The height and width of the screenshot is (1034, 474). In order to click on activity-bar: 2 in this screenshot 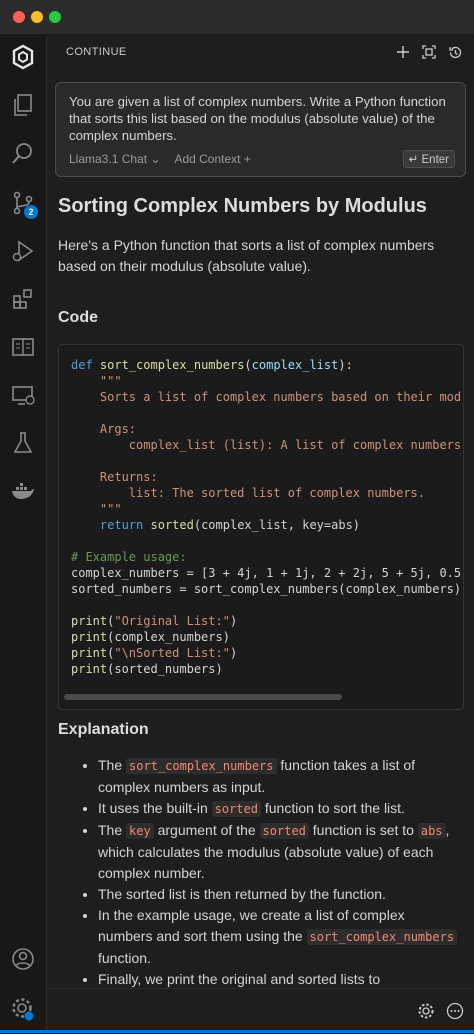, I will do `click(23, 534)`.